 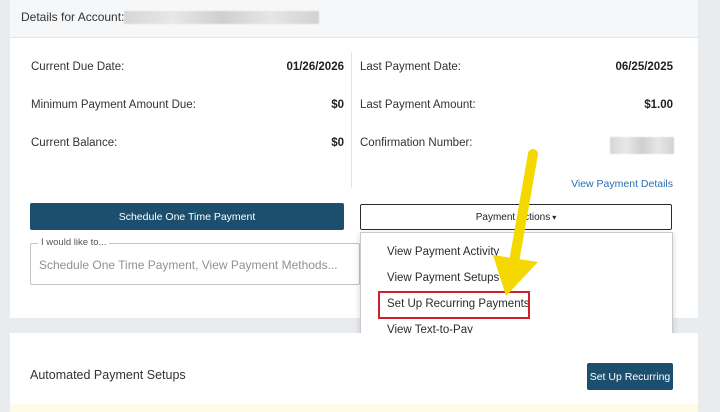 What do you see at coordinates (454, 305) in the screenshot?
I see `highlight-box` at bounding box center [454, 305].